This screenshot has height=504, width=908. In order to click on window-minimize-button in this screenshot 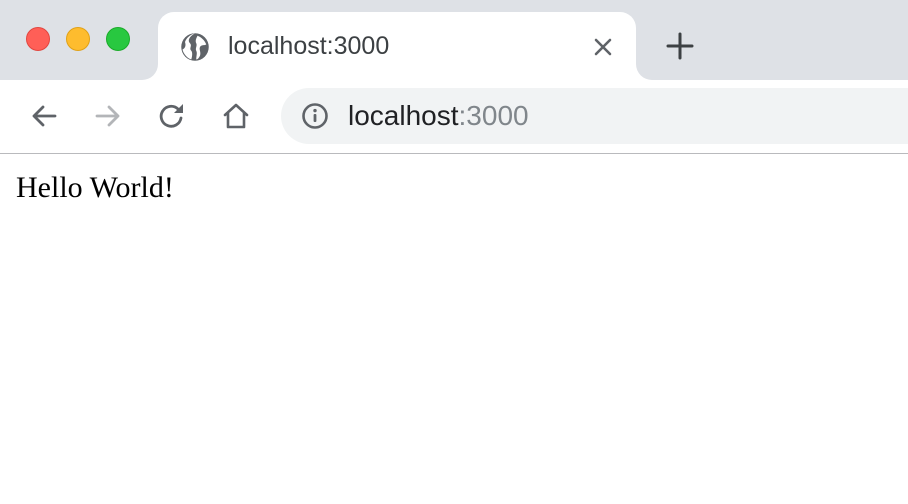, I will do `click(78, 39)`.